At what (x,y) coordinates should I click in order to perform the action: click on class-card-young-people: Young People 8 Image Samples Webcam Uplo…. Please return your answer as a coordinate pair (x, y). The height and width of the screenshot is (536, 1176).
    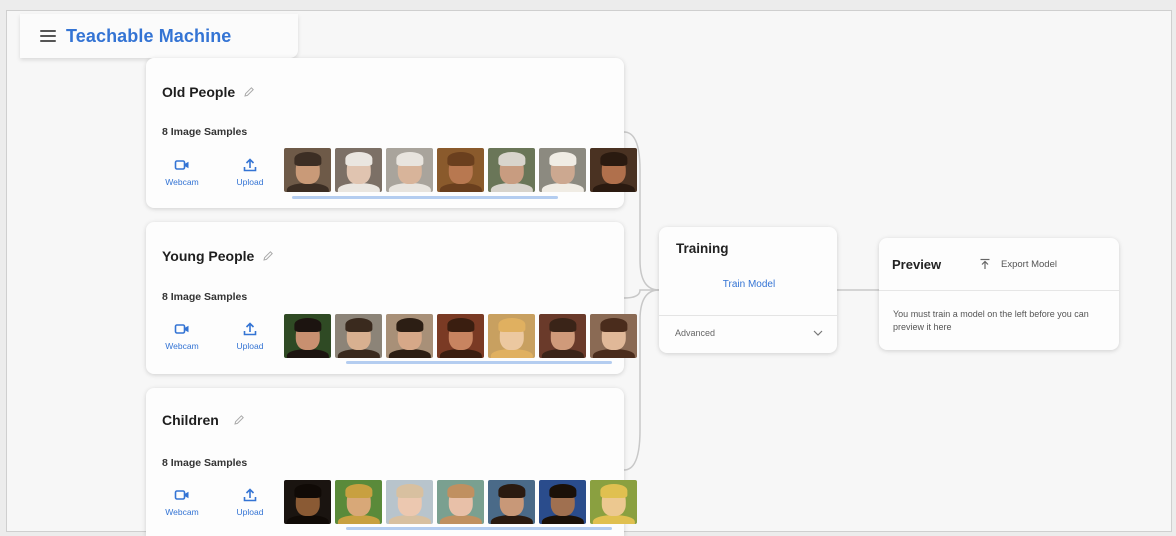
    Looking at the image, I should click on (391, 298).